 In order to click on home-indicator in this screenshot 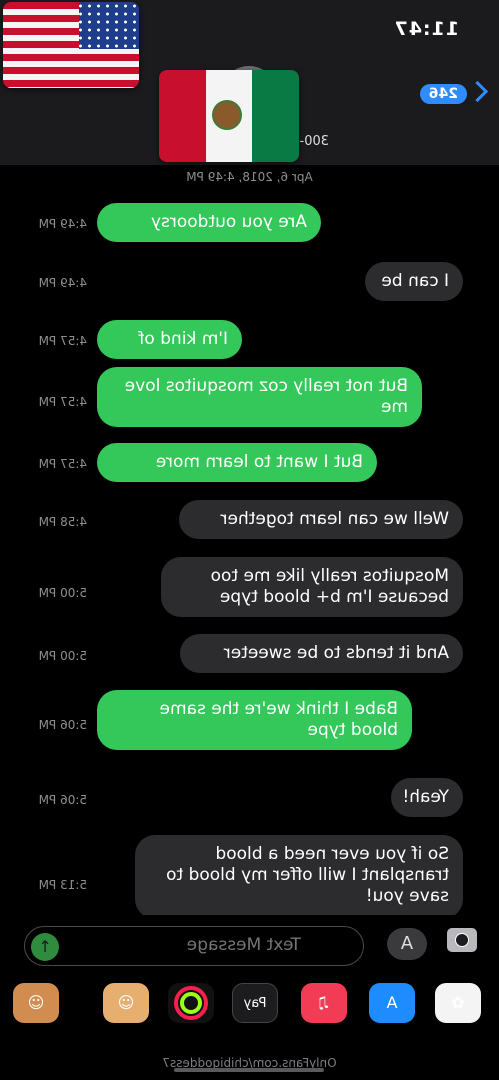, I will do `click(249, 1070)`.